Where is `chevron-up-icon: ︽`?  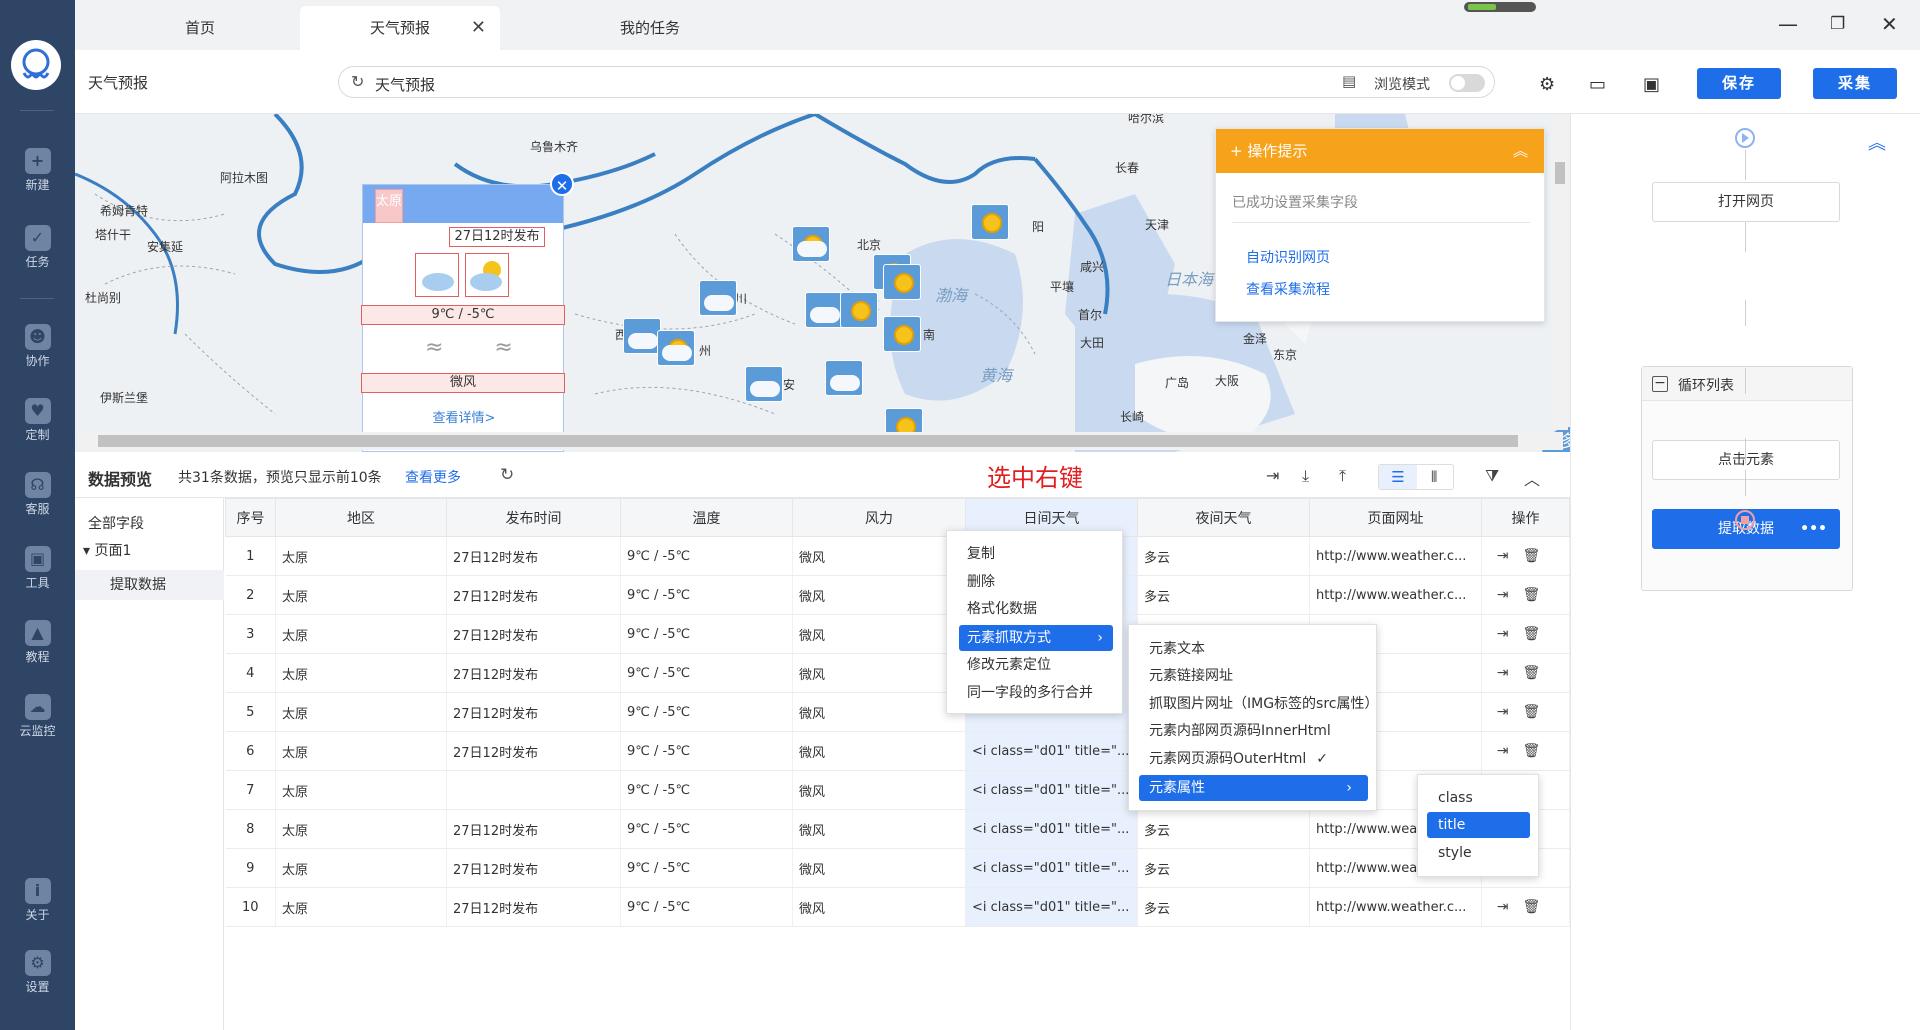
chevron-up-icon: ︽ is located at coordinates (1520, 151).